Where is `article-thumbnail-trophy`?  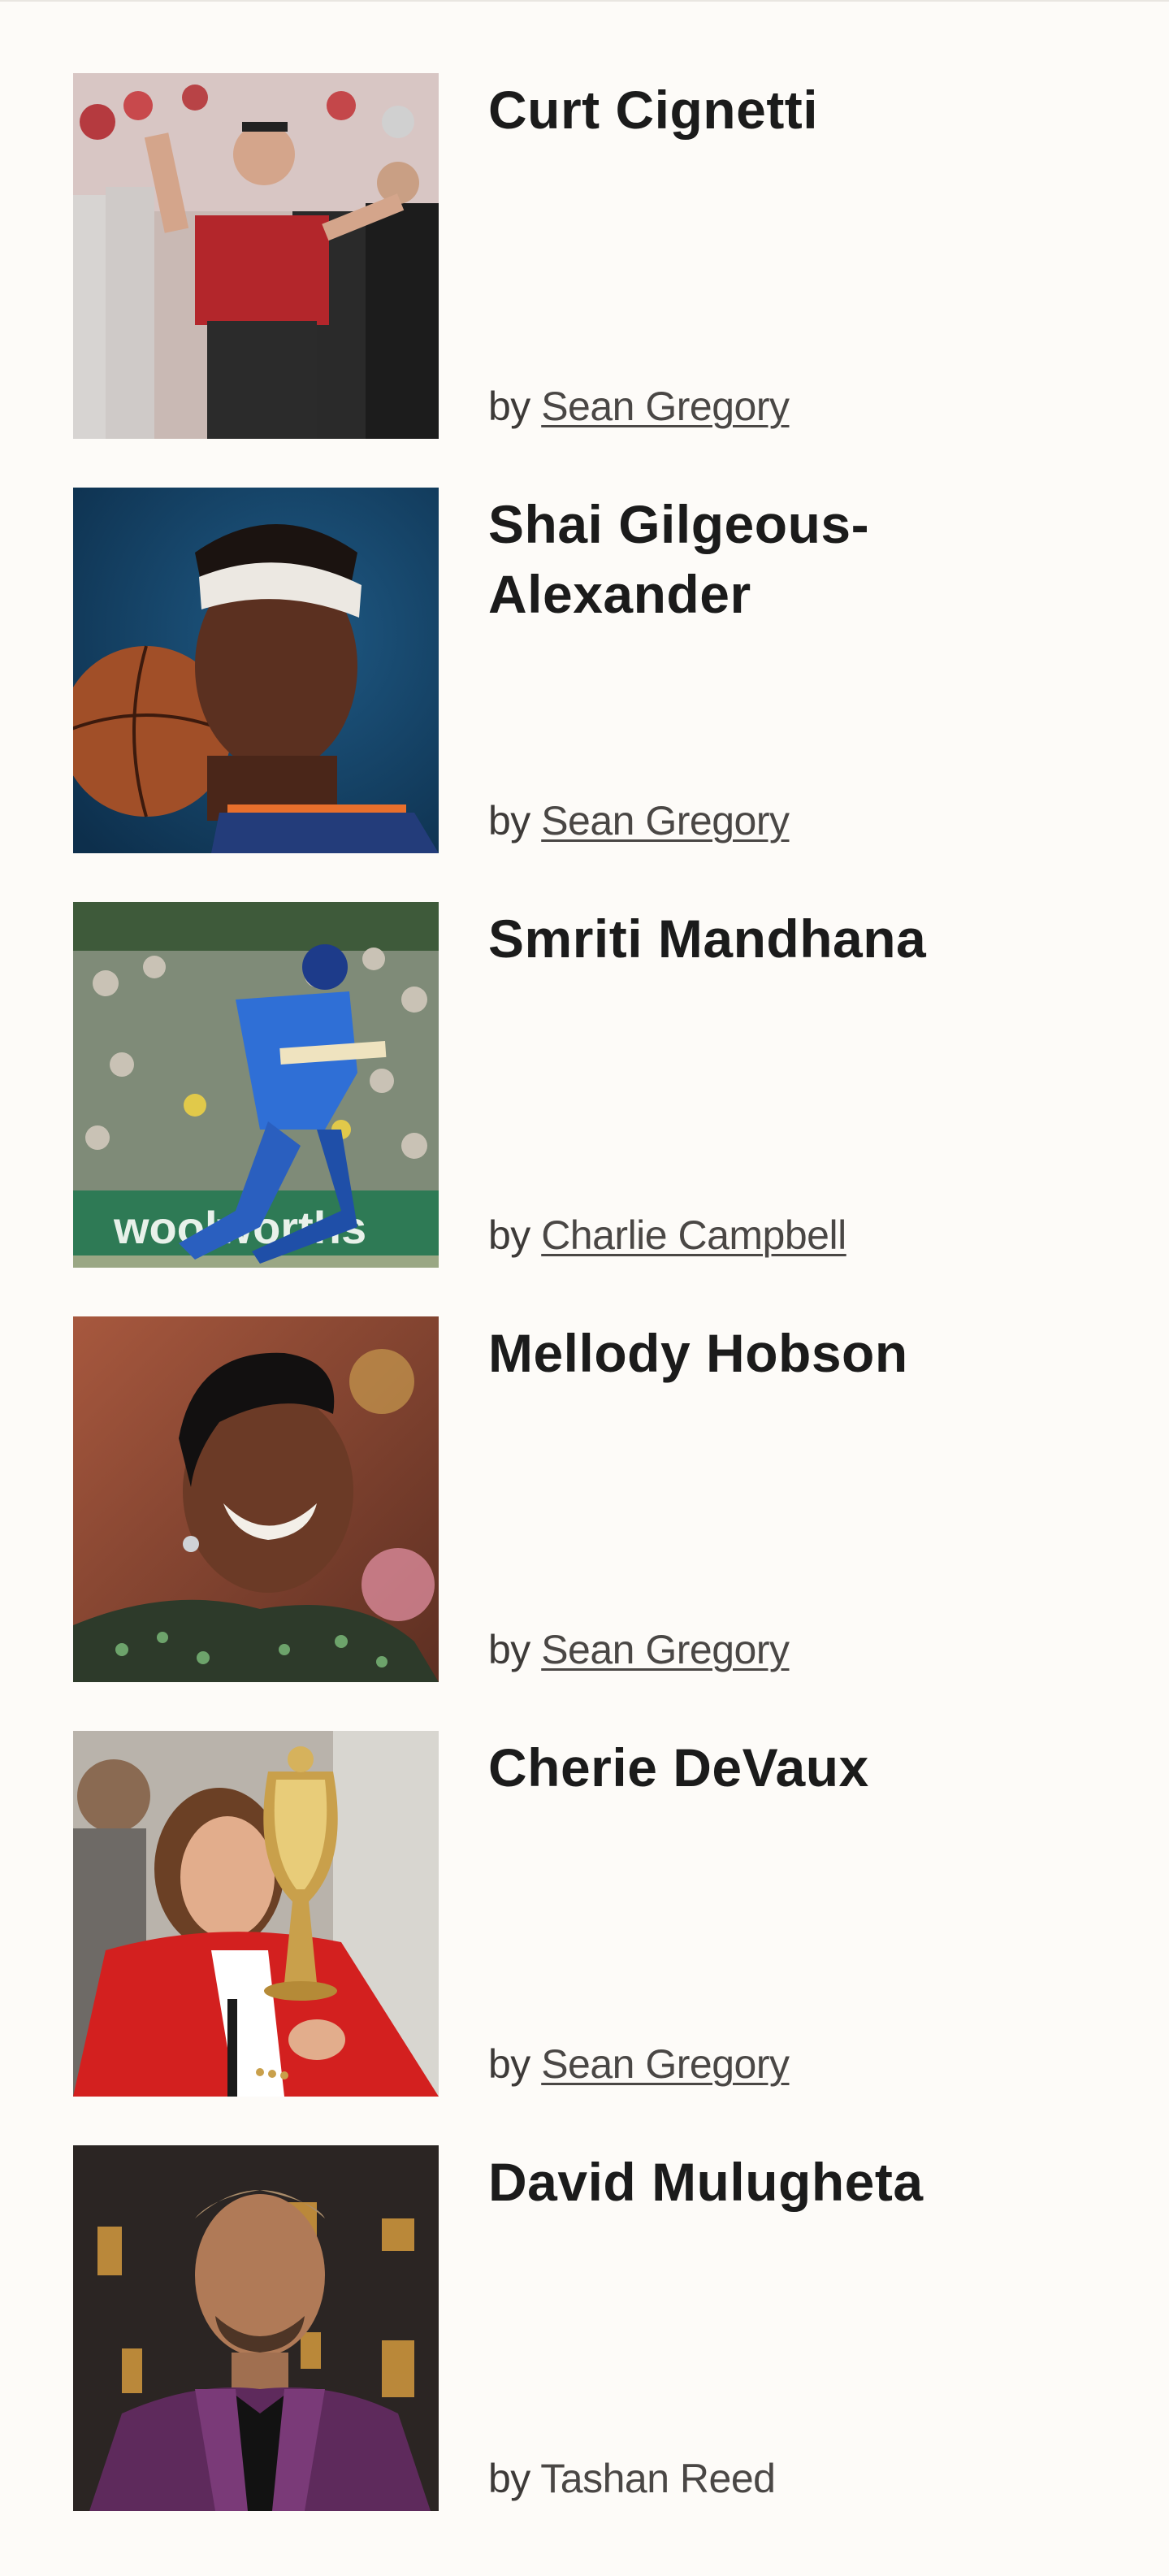
article-thumbnail-trophy is located at coordinates (256, 1914).